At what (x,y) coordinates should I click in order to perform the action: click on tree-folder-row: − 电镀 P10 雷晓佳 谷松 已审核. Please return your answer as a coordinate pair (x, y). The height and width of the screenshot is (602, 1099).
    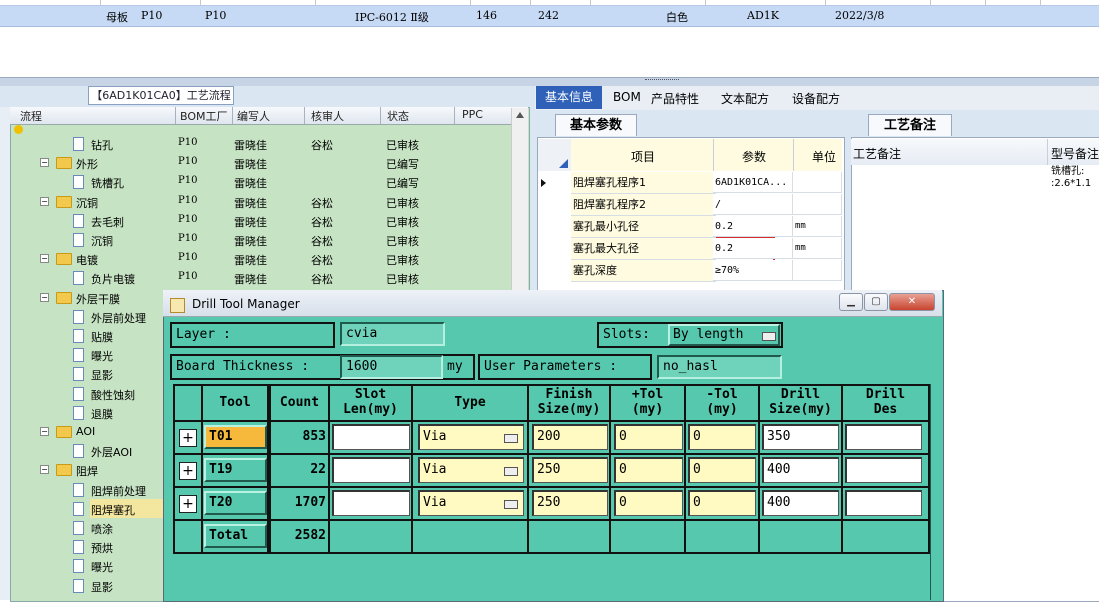
    Looking at the image, I should click on (265, 258).